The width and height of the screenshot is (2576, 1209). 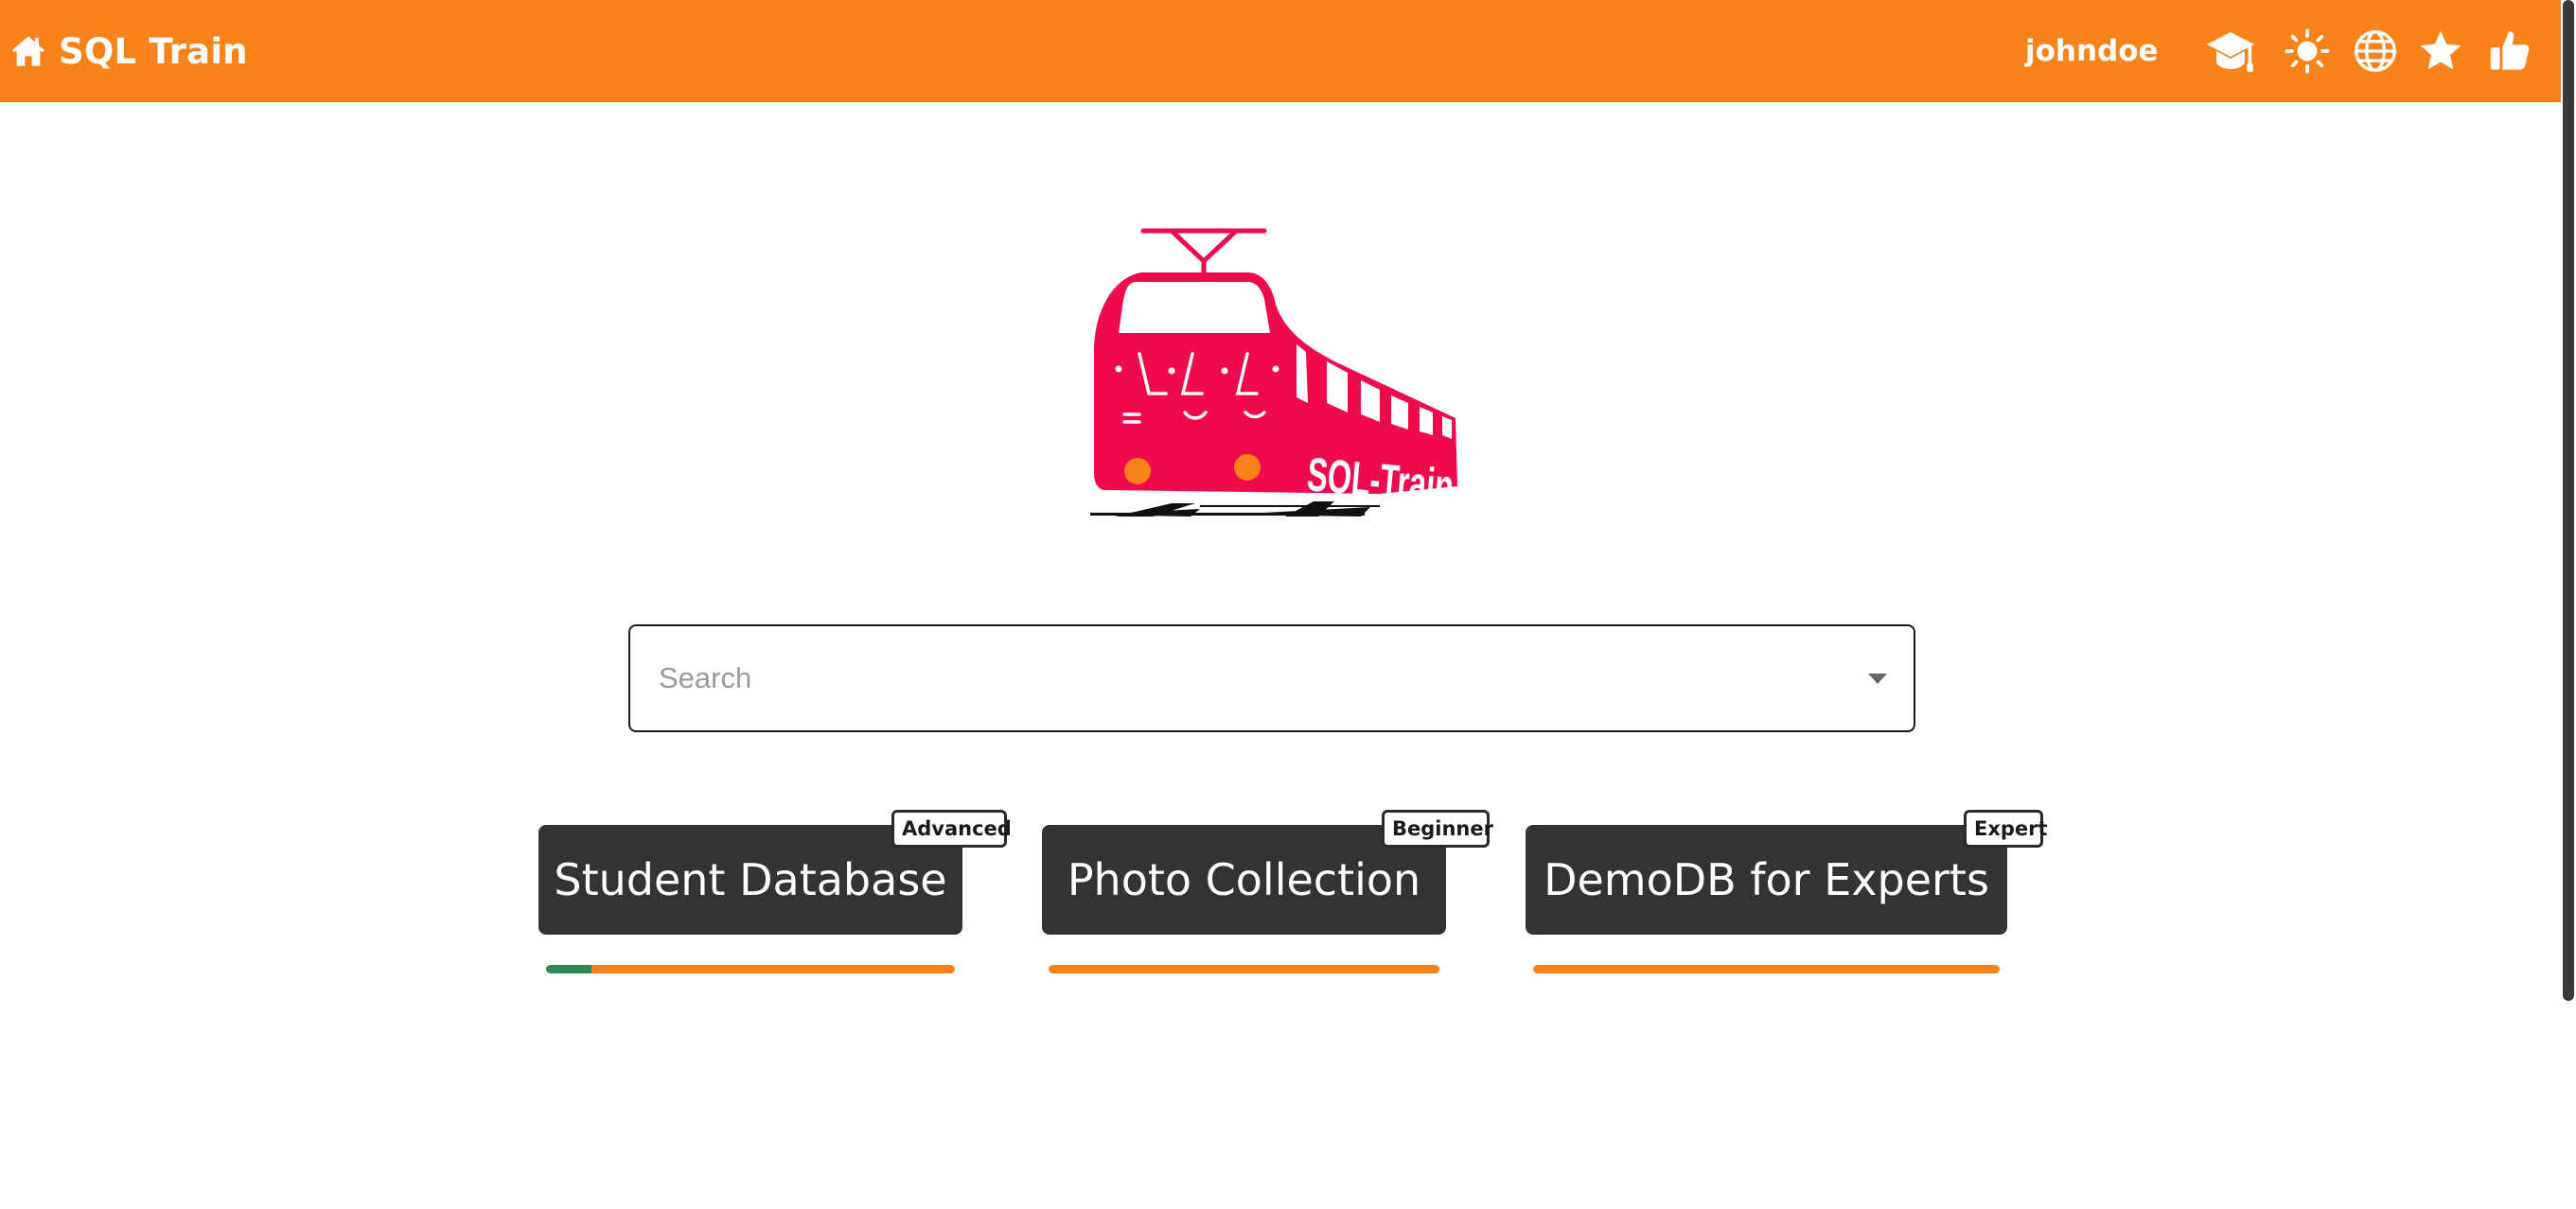 I want to click on star-icon, so click(x=2440, y=50).